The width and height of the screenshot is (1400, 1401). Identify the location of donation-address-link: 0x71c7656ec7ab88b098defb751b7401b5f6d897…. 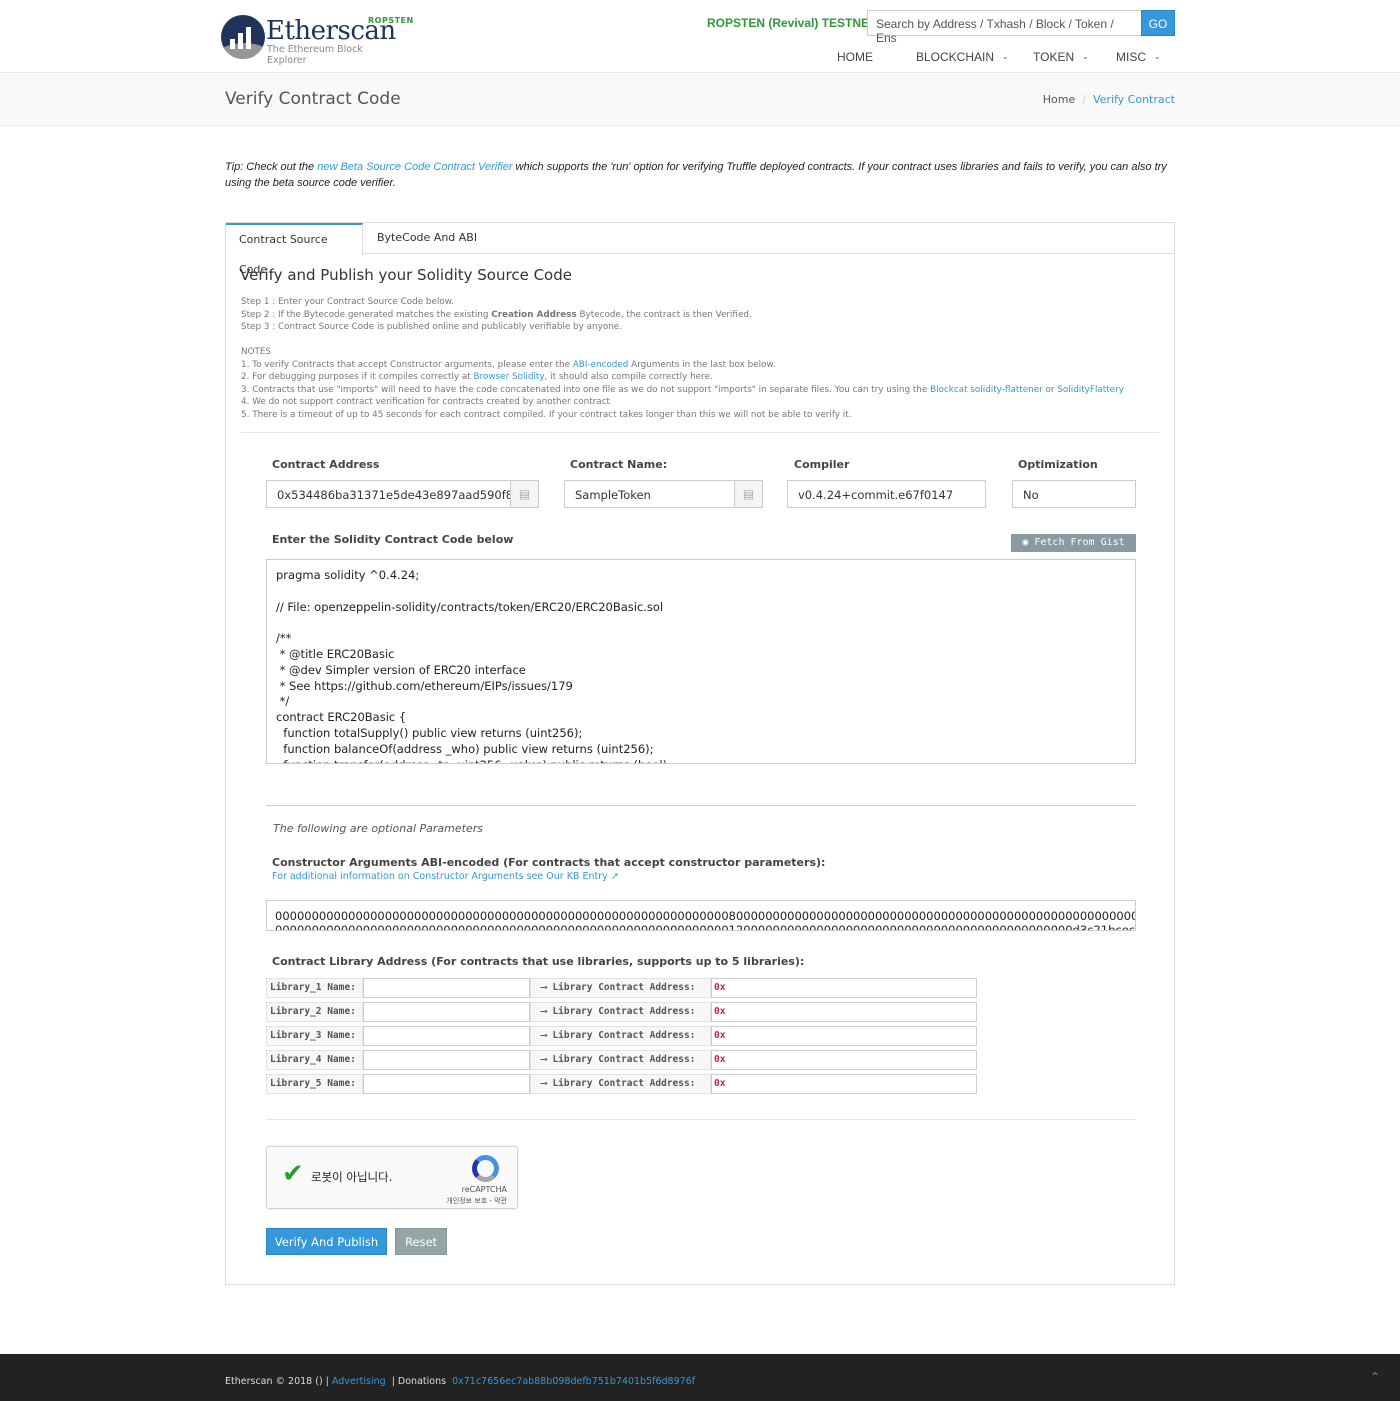
(573, 1381).